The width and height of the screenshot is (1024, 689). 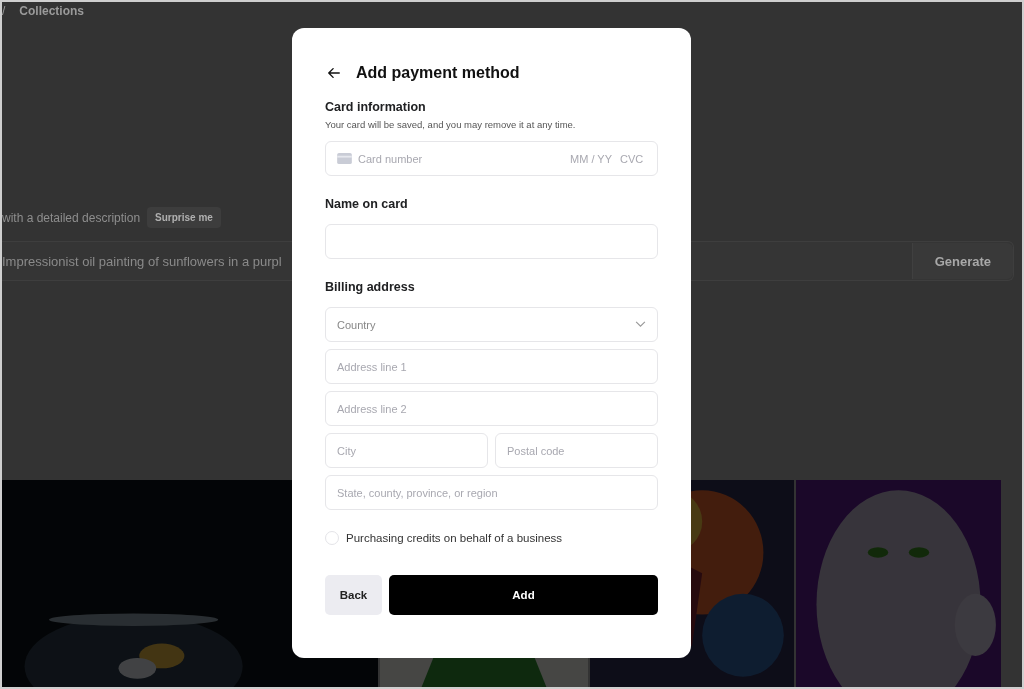 I want to click on country-dropdown: Country, so click(x=491, y=324).